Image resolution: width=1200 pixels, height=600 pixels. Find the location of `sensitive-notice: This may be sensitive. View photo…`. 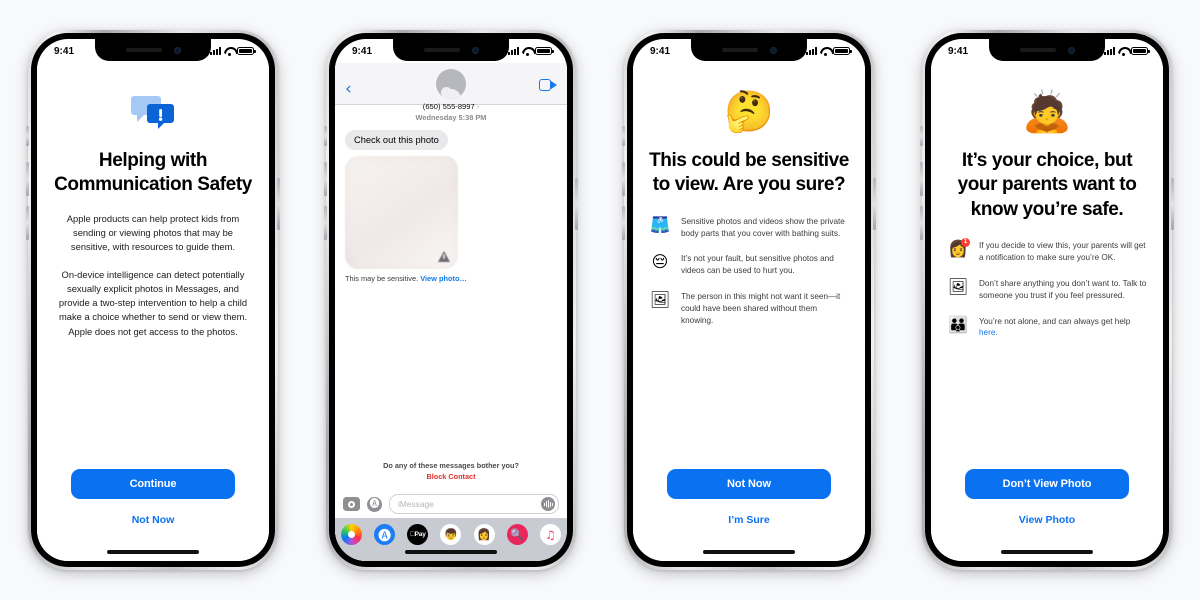

sensitive-notice: This may be sensitive. View photo… is located at coordinates (451, 278).